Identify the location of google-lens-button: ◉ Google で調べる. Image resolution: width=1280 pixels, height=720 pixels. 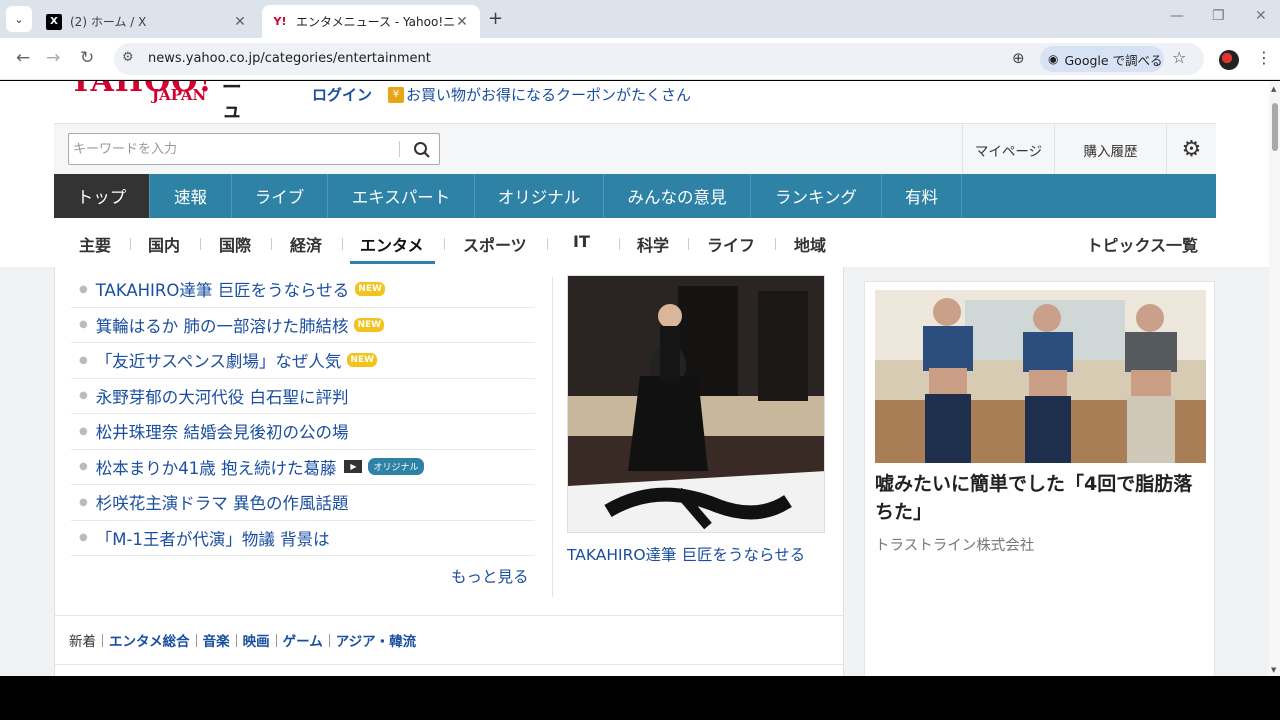
(1102, 59).